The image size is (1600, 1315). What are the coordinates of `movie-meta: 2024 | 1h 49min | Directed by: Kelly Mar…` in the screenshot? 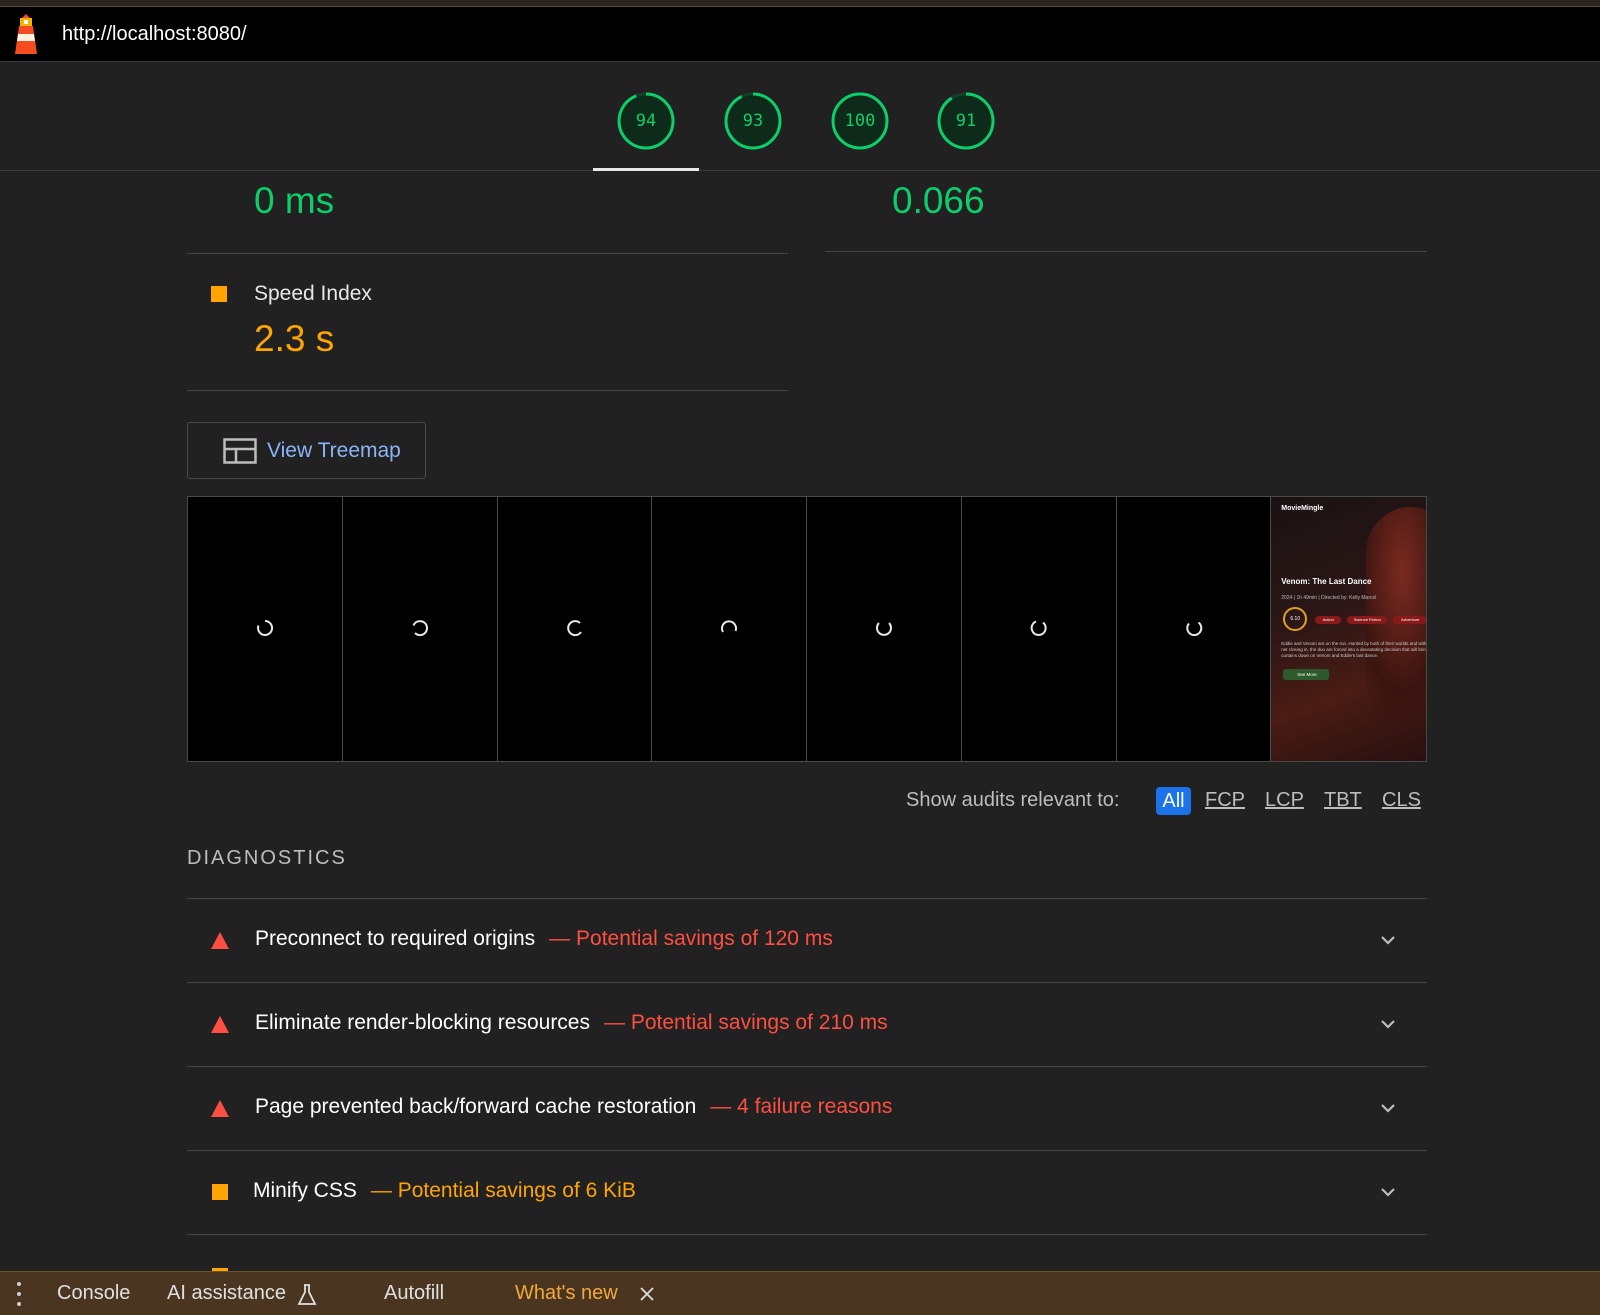 It's located at (1329, 598).